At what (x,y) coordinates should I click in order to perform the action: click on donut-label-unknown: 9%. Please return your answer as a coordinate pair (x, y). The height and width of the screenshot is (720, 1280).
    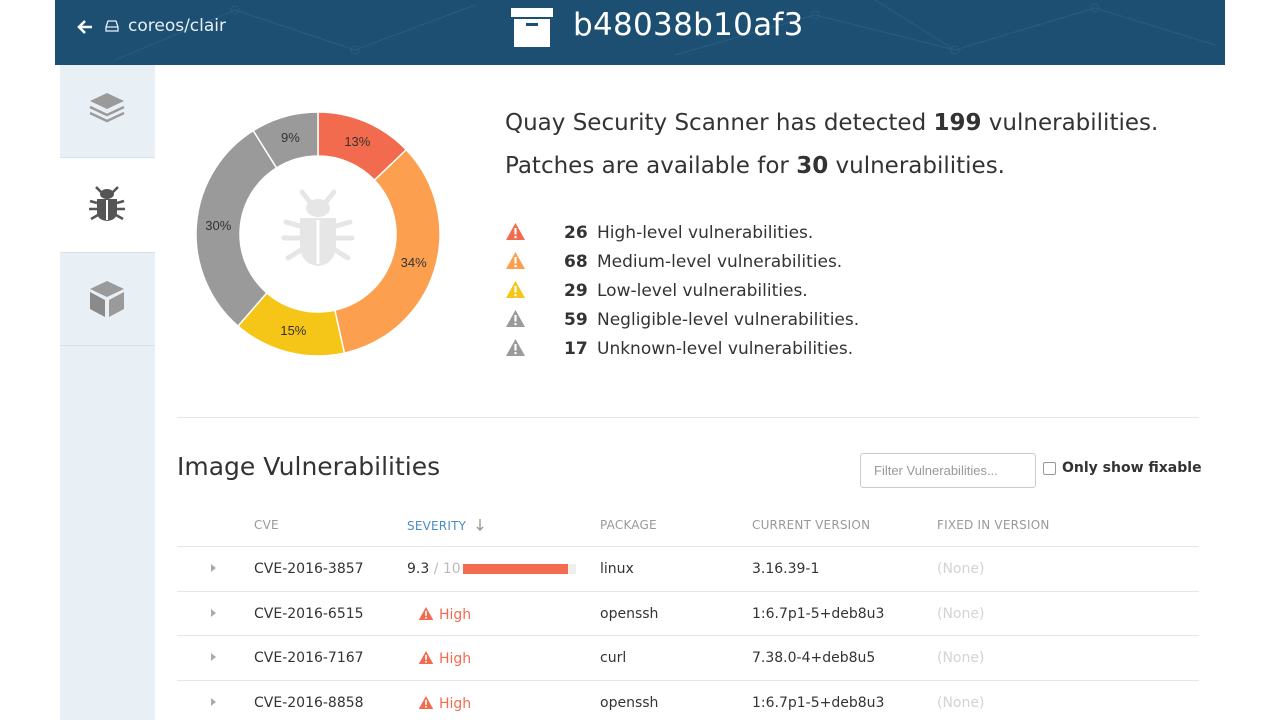
    Looking at the image, I should click on (290, 137).